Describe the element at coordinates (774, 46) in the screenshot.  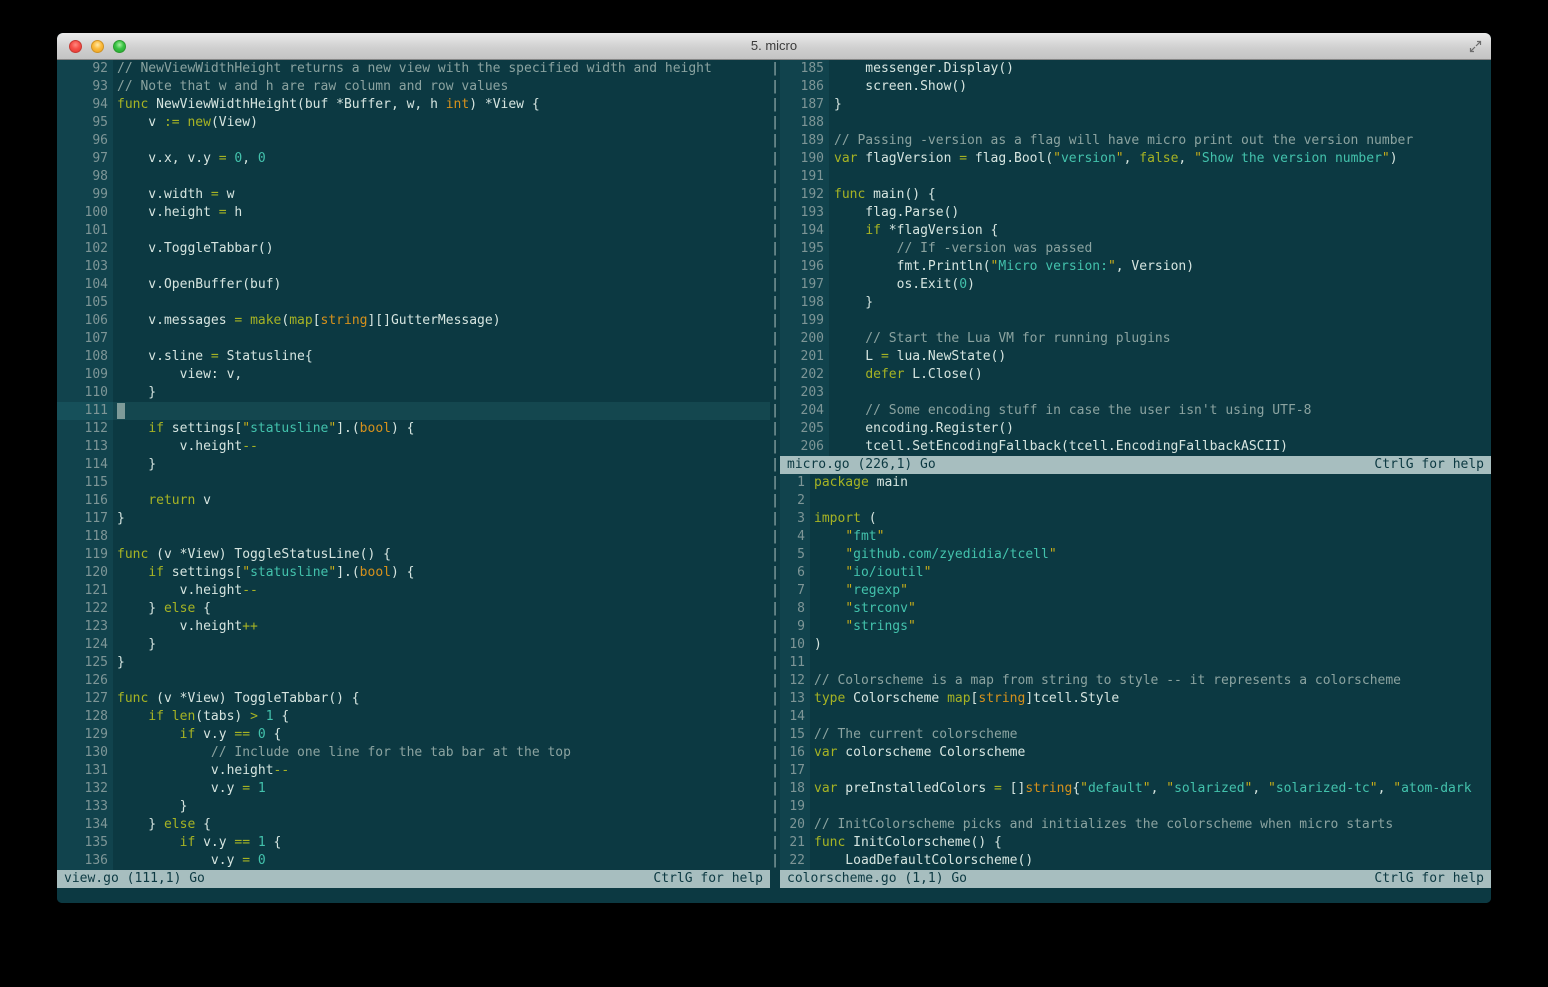
I see `title-bar: 5. micro` at that location.